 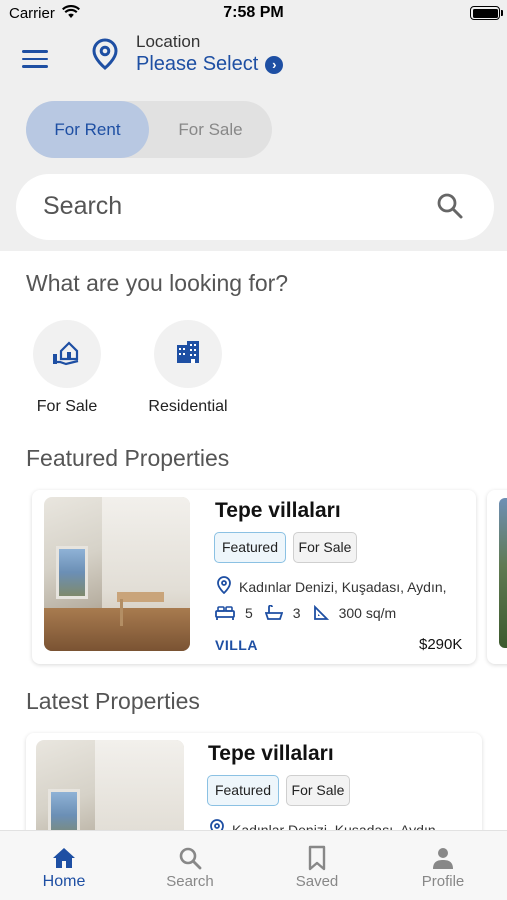 I want to click on property-price: $290K, so click(x=441, y=644).